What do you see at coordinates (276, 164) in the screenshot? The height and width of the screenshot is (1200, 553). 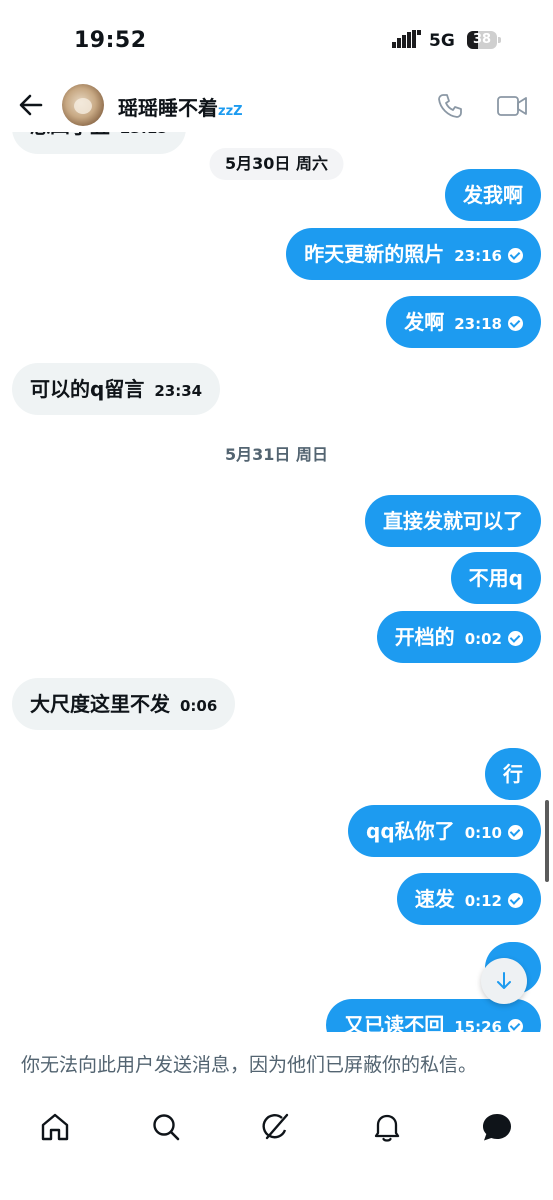 I see `date-divider: 5月30日 周六` at bounding box center [276, 164].